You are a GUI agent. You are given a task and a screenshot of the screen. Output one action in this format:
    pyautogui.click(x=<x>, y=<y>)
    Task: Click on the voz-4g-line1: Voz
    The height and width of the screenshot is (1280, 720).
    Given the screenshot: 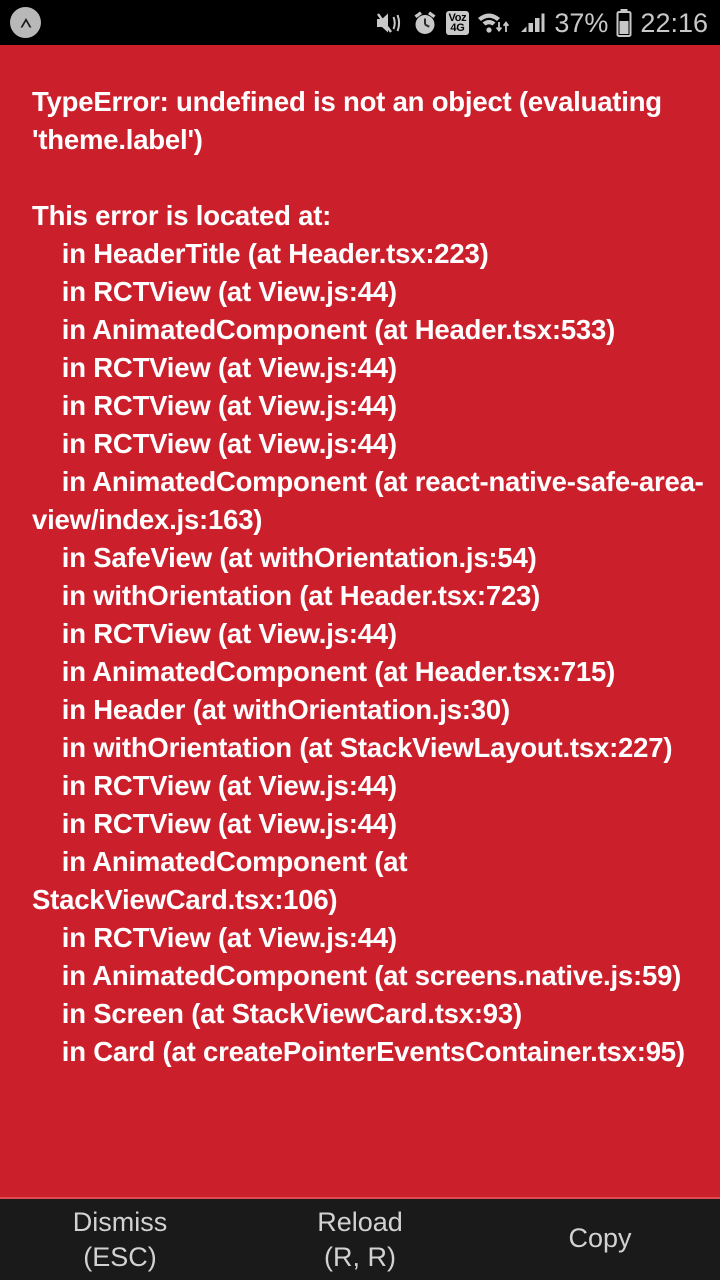 What is the action you would take?
    pyautogui.click(x=457, y=17)
    